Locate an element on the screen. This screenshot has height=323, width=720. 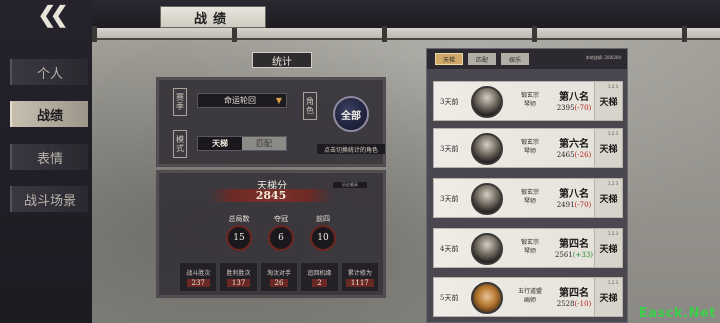
mode-label: 模式 is located at coordinates (180, 144).